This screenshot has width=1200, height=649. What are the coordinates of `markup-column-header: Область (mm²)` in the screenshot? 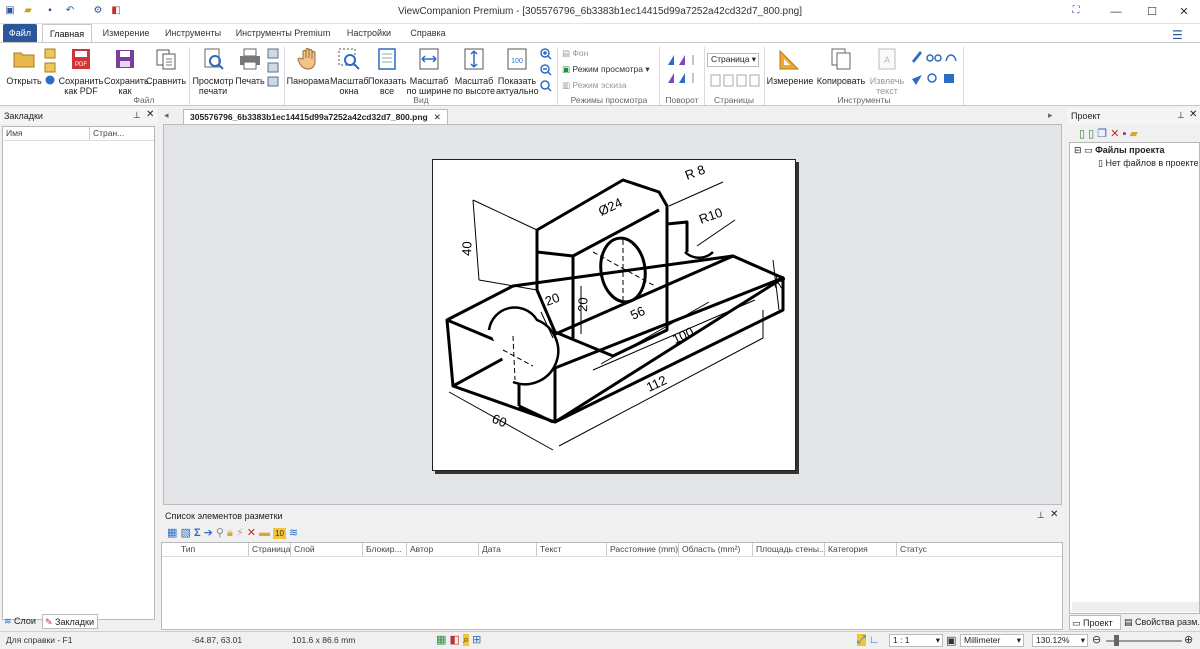 It's located at (709, 549).